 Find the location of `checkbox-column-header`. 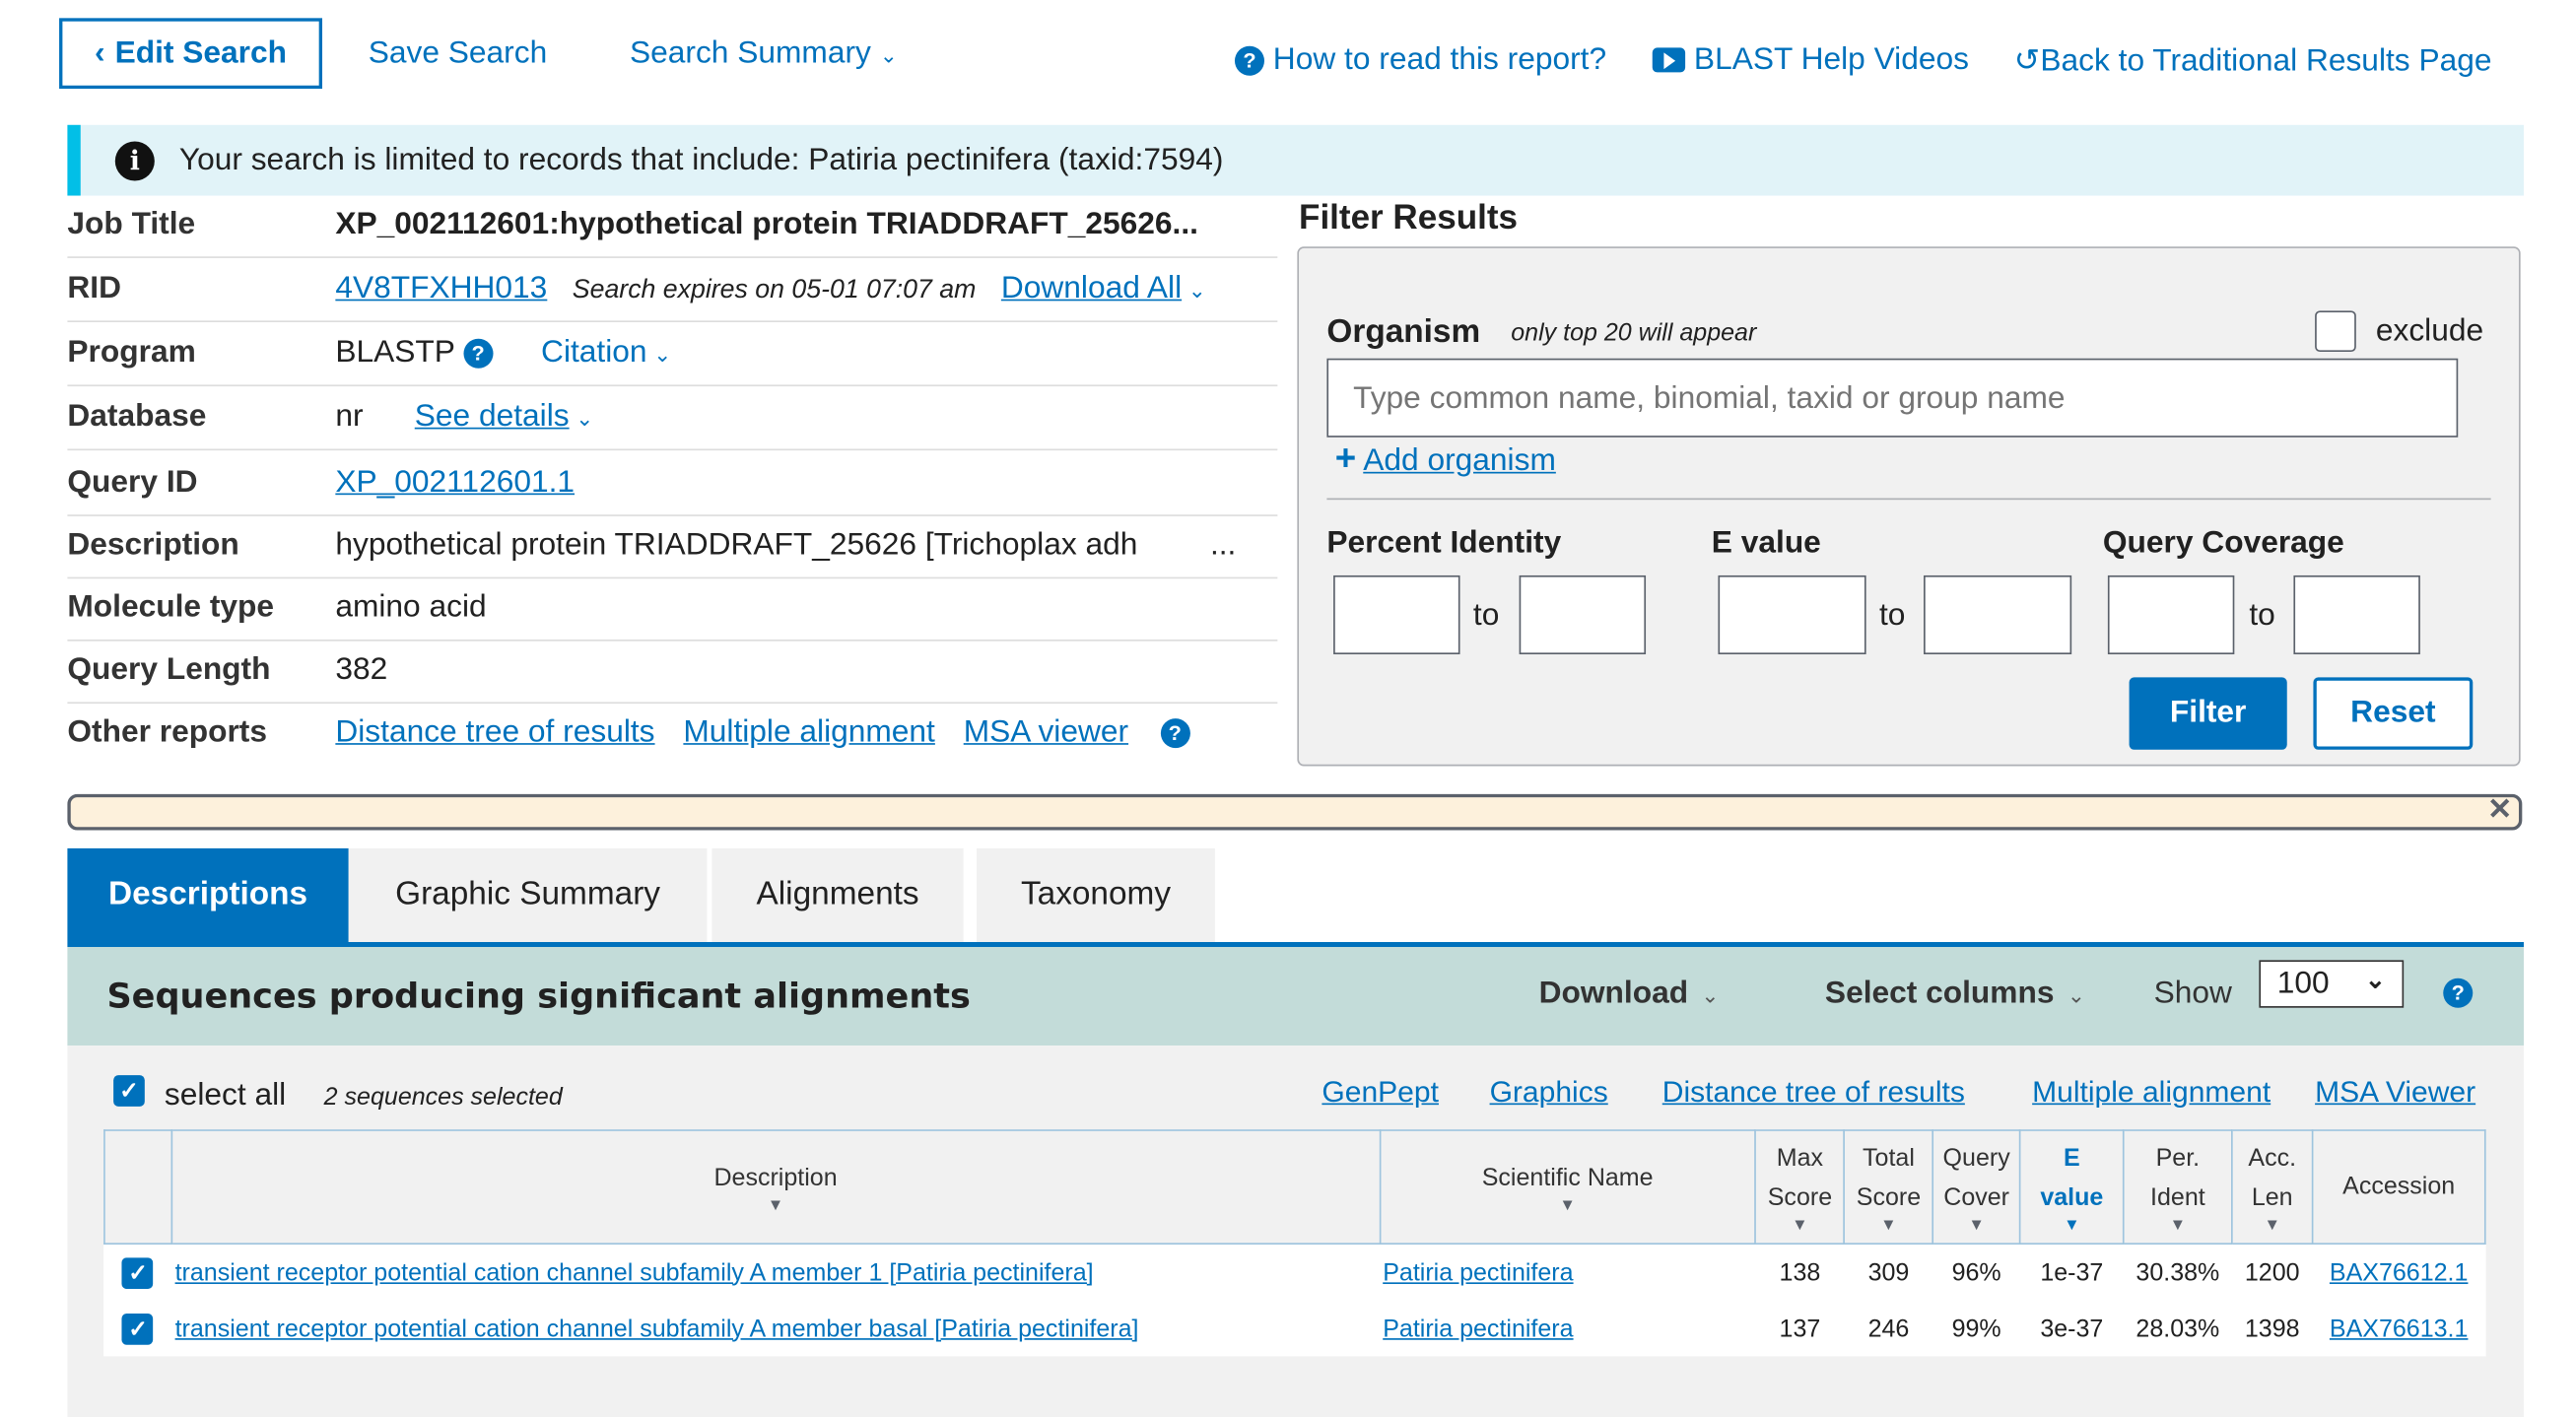

checkbox-column-header is located at coordinates (138, 1187).